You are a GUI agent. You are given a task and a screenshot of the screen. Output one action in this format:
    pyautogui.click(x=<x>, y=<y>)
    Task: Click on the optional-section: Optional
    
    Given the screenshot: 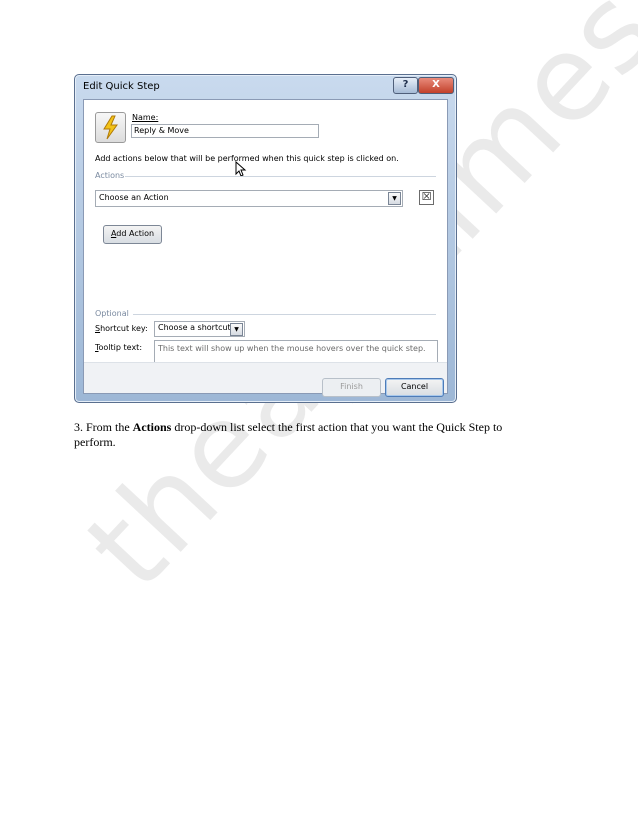 What is the action you would take?
    pyautogui.click(x=265, y=313)
    